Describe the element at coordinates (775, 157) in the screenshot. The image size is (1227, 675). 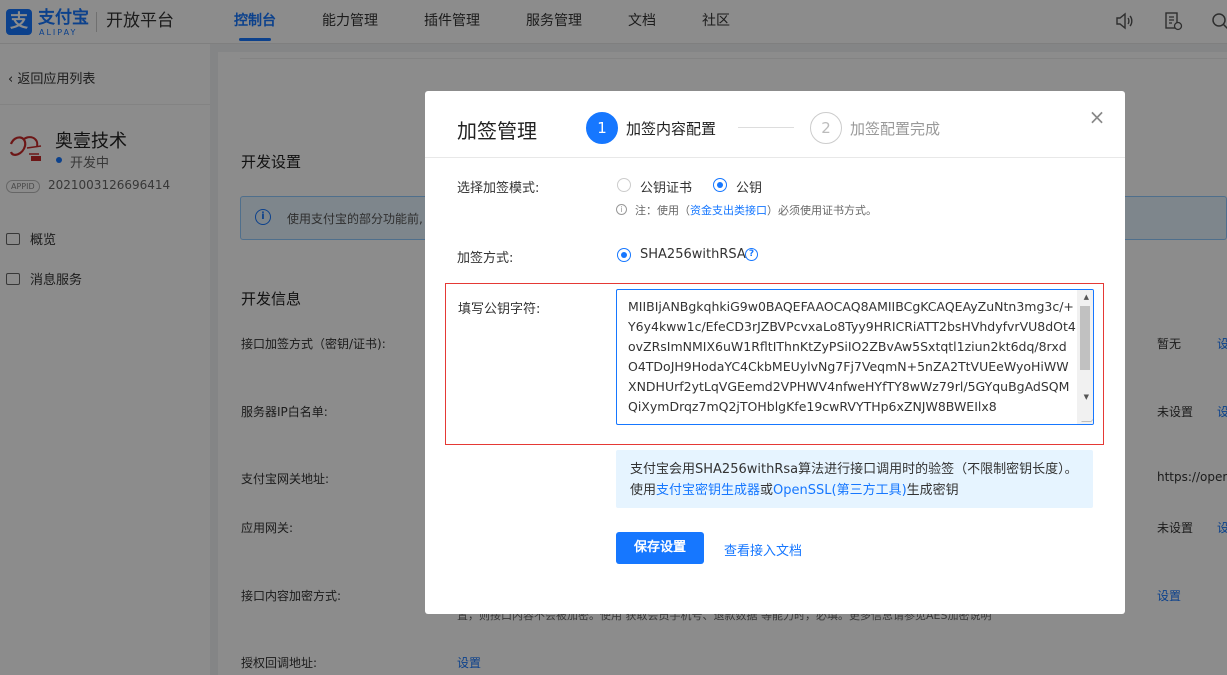
I see `modal-header-divider` at that location.